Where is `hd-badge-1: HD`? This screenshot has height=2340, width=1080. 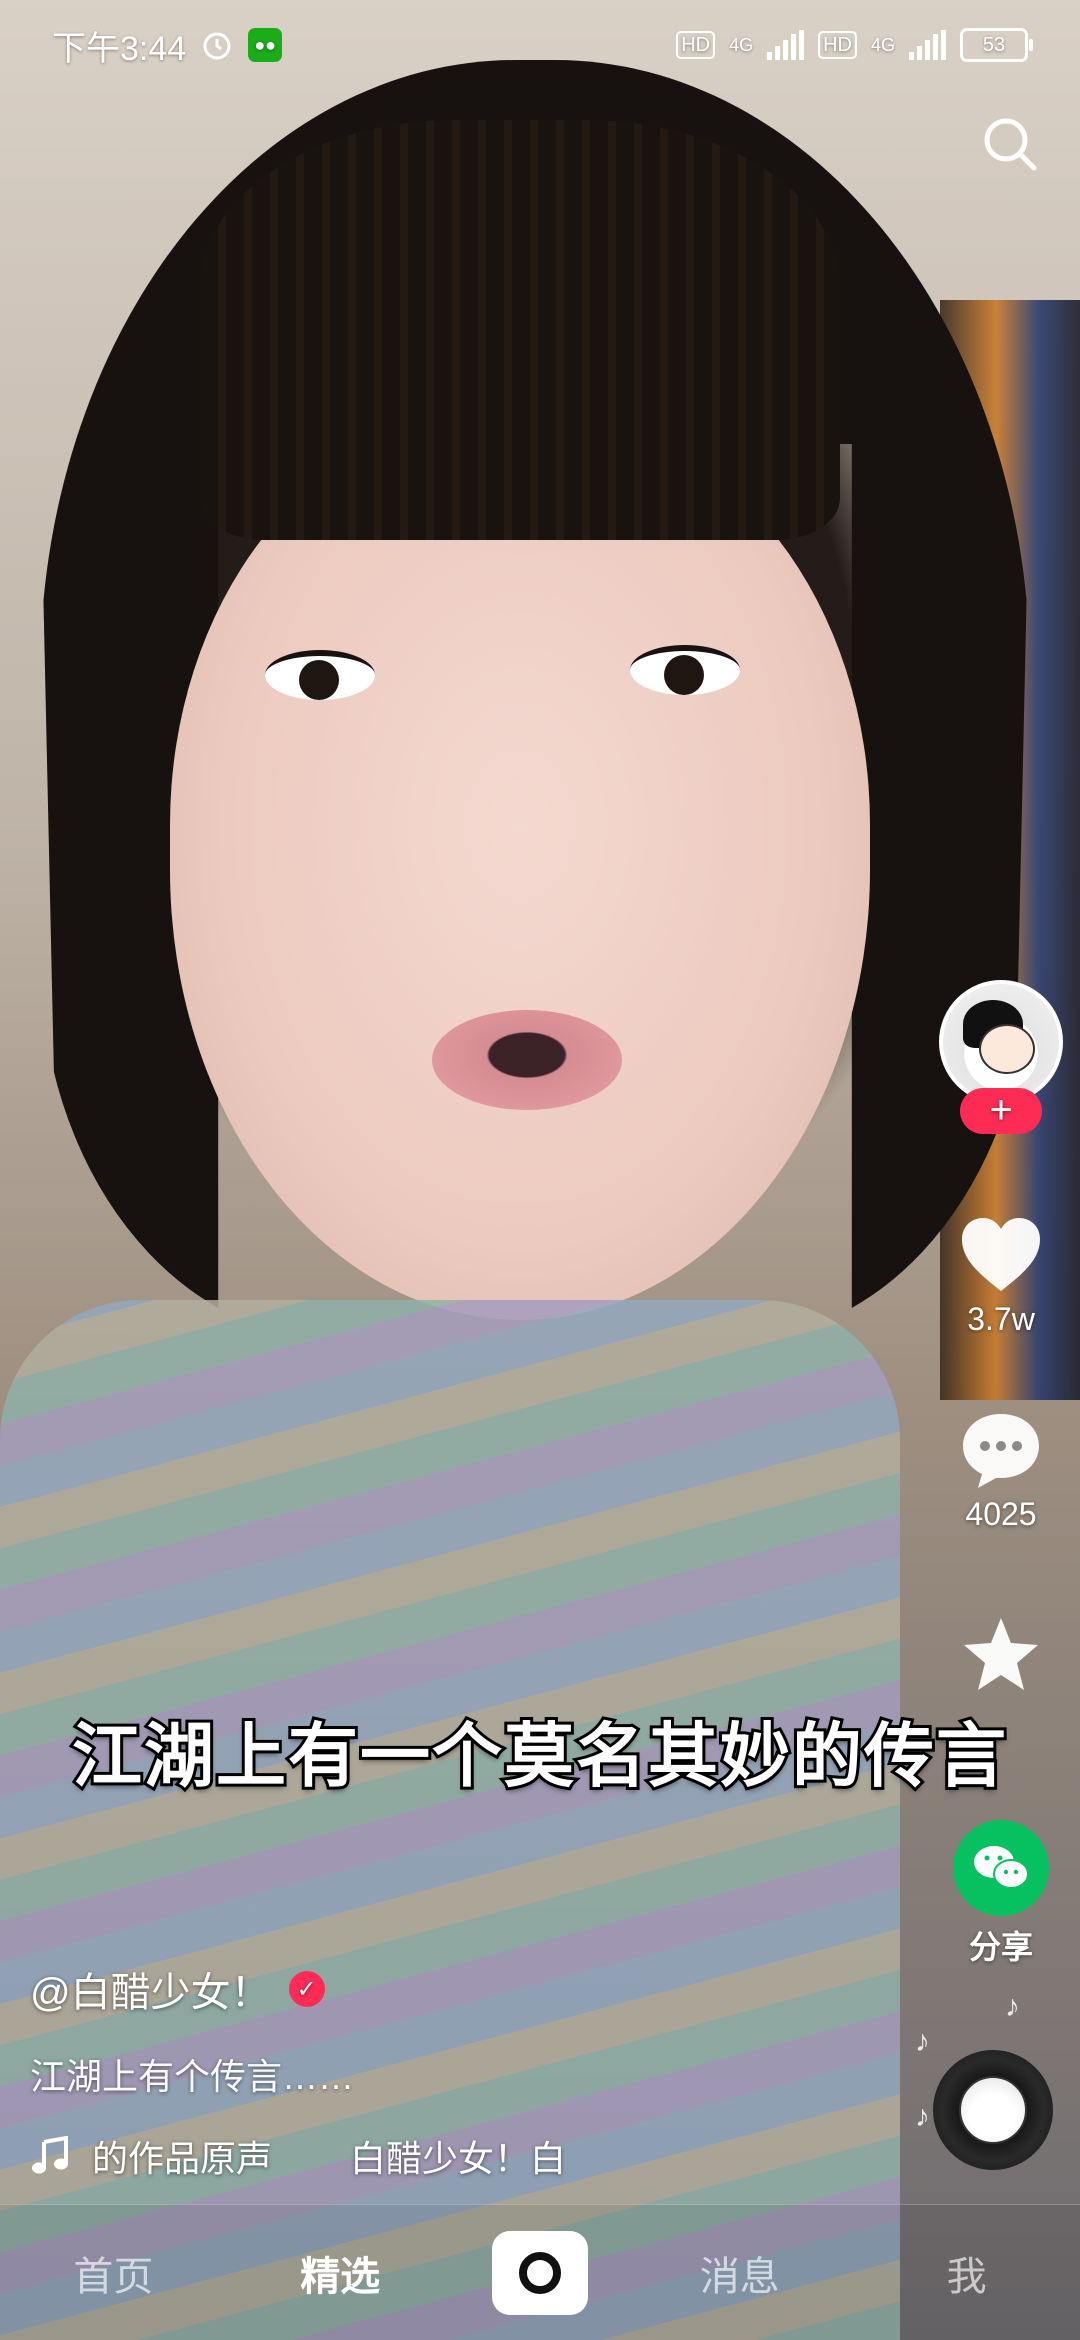 hd-badge-1: HD is located at coordinates (696, 45).